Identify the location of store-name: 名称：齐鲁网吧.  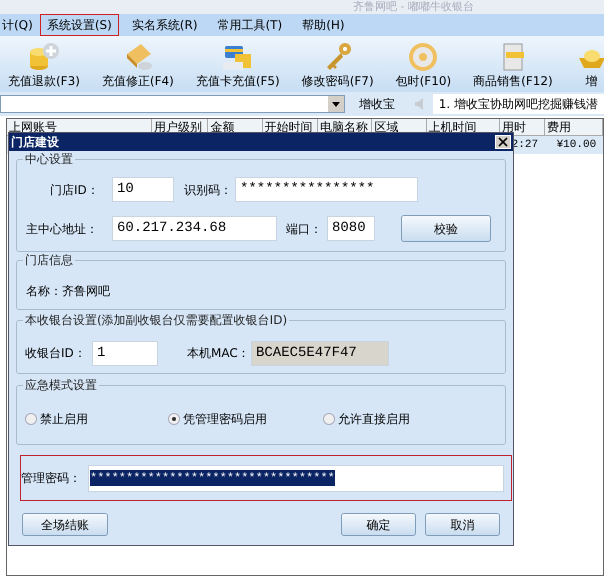
(68, 291).